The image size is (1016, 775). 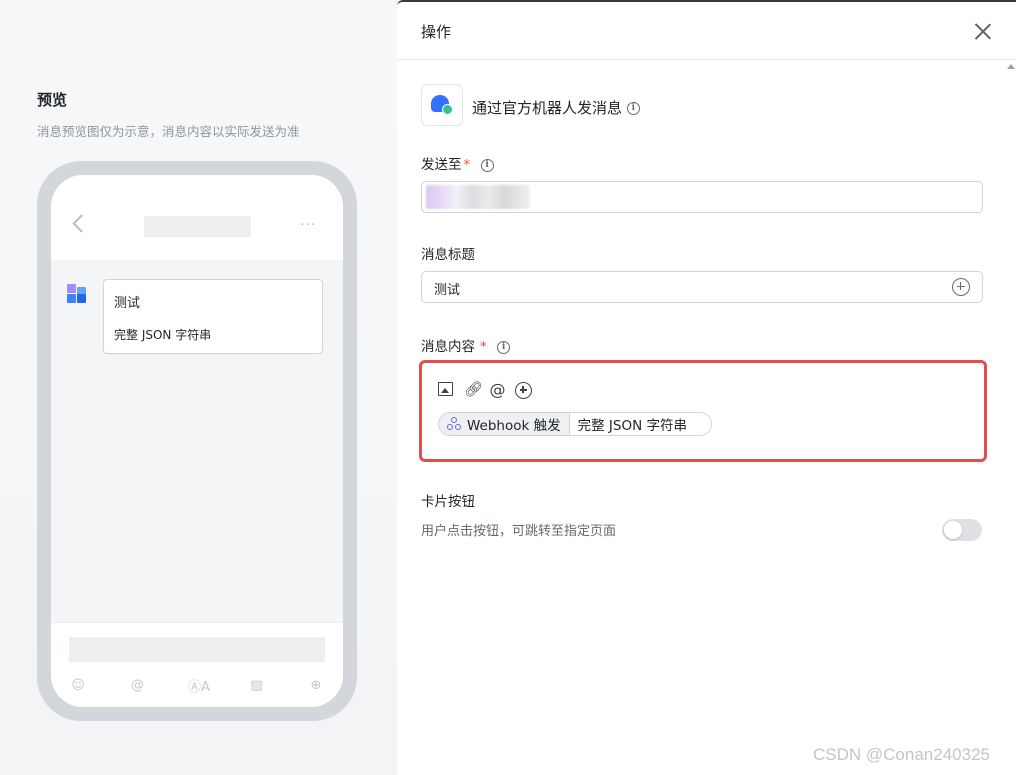 What do you see at coordinates (473, 389) in the screenshot?
I see `link-icon: 🔗︎` at bounding box center [473, 389].